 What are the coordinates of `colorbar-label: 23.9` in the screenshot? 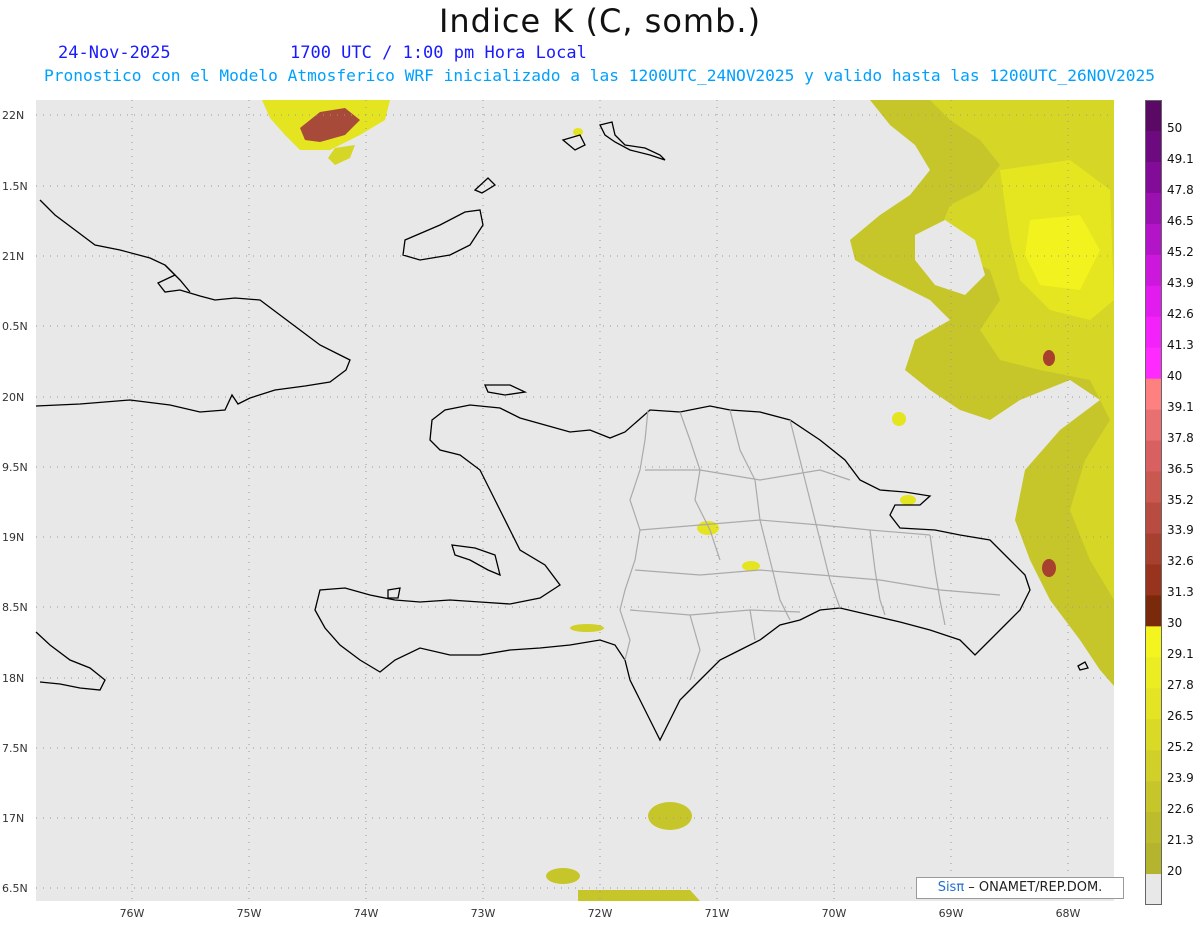 It's located at (1180, 778).